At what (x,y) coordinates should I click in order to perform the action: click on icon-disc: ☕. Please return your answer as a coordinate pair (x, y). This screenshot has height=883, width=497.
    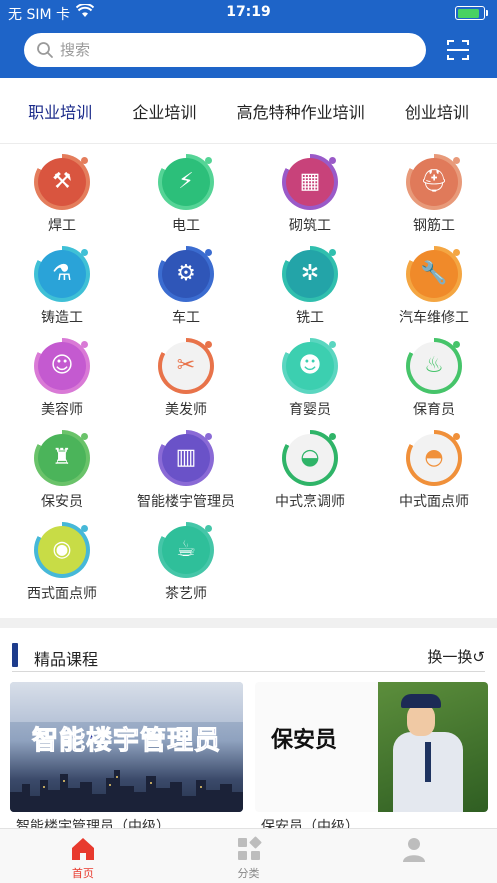
    Looking at the image, I should click on (186, 550).